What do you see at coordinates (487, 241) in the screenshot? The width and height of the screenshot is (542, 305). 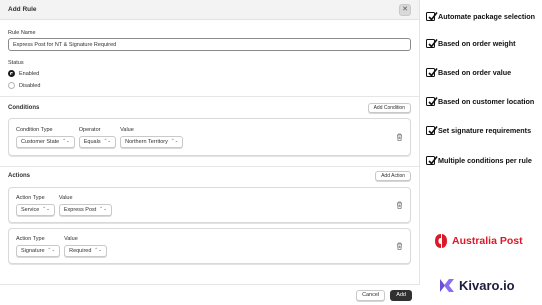 I see `australia-post-name: Australia Post` at bounding box center [487, 241].